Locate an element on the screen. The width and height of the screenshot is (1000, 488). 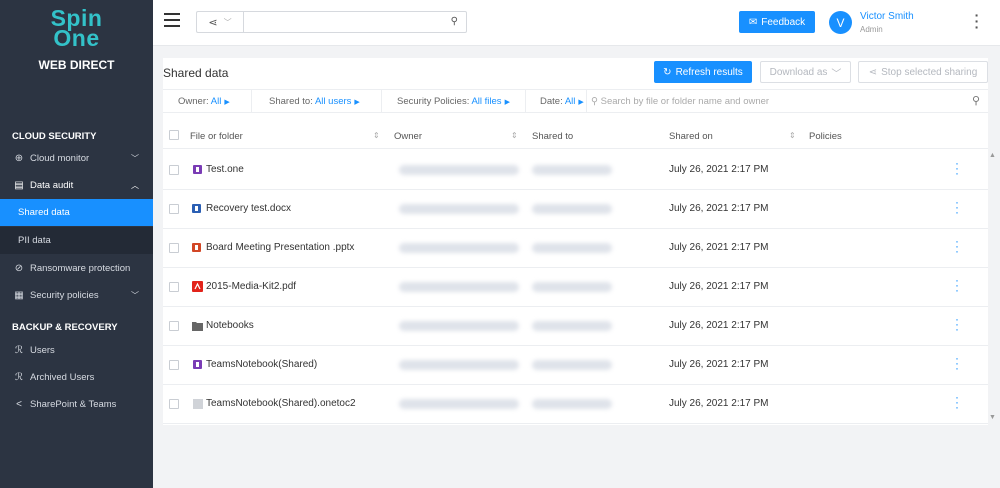
download-label: Download as is located at coordinates (798, 72).